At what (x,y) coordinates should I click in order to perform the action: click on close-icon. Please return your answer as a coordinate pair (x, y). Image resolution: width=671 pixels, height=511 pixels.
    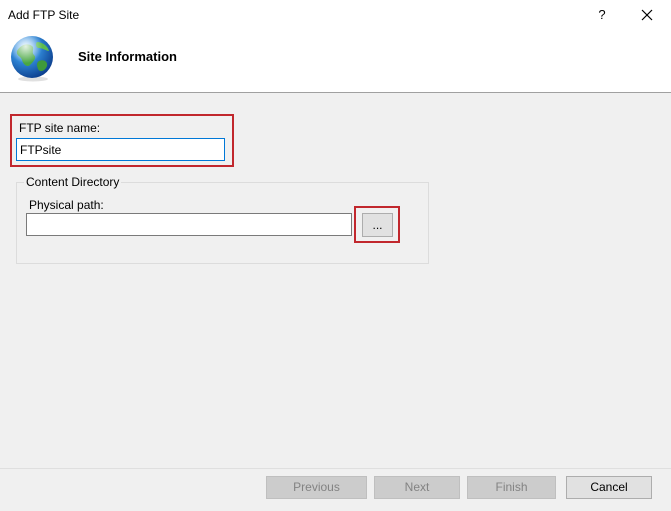
    Looking at the image, I should click on (647, 15).